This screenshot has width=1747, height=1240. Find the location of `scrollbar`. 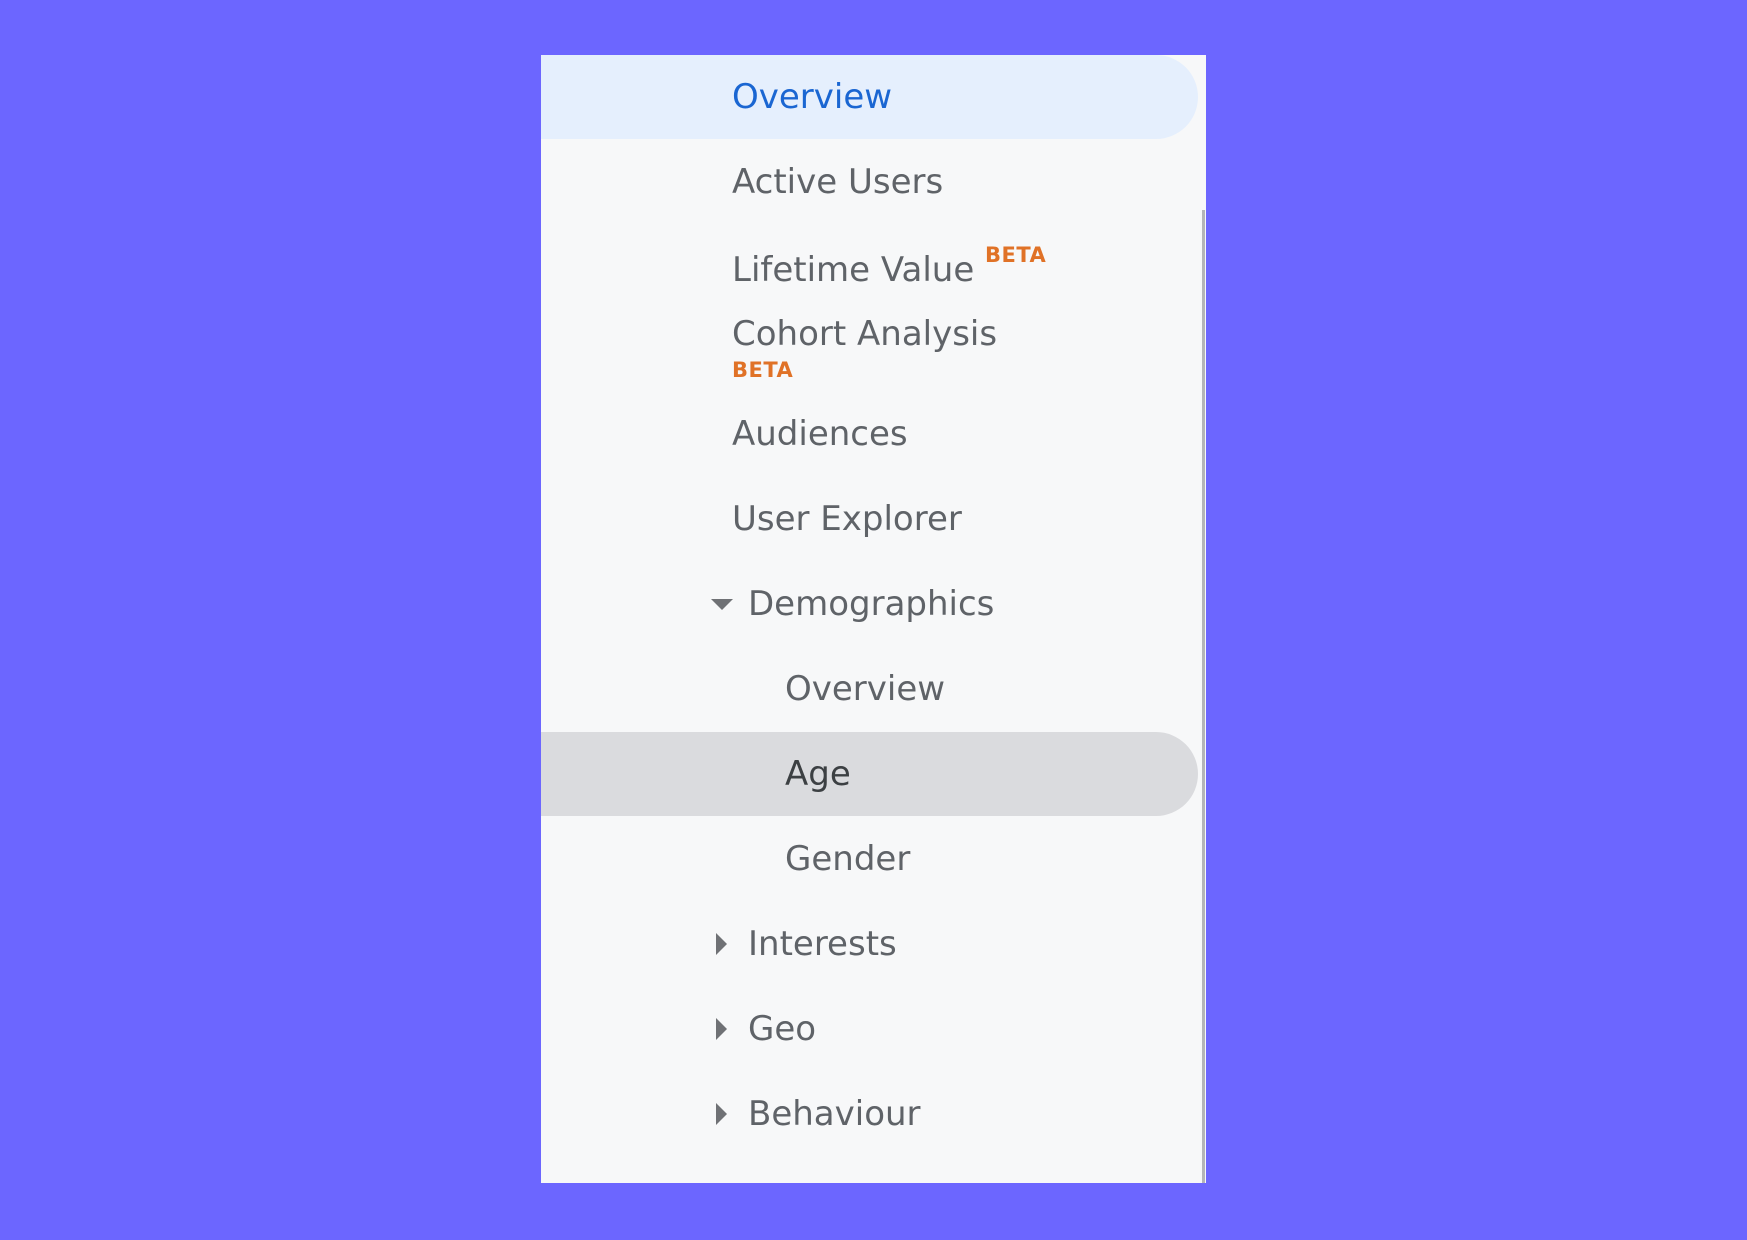

scrollbar is located at coordinates (1203, 696).